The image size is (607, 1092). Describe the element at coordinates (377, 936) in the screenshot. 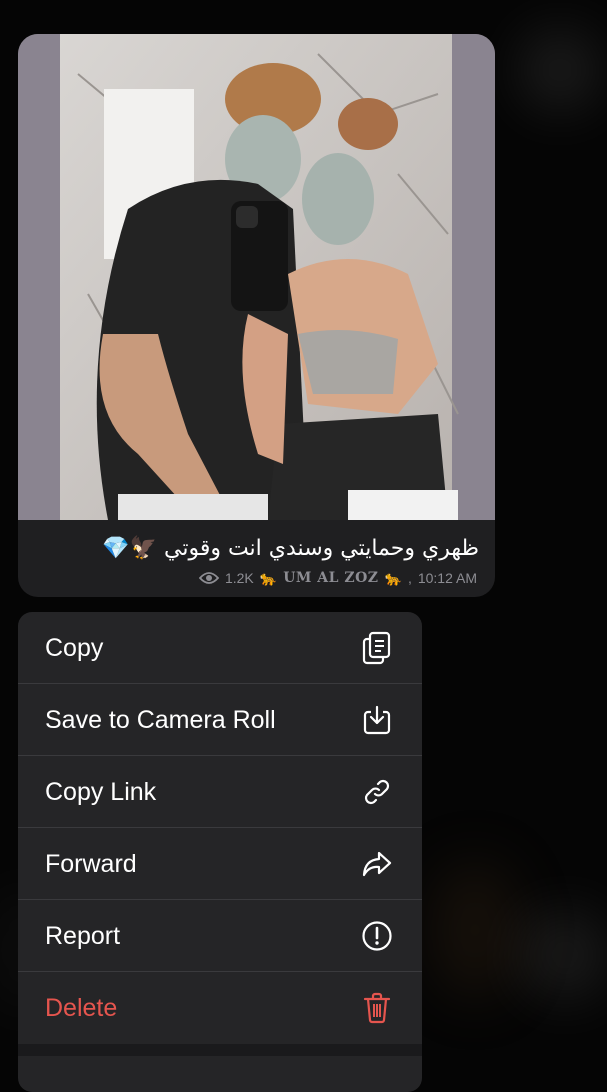

I see `report-exclamation-icon` at that location.